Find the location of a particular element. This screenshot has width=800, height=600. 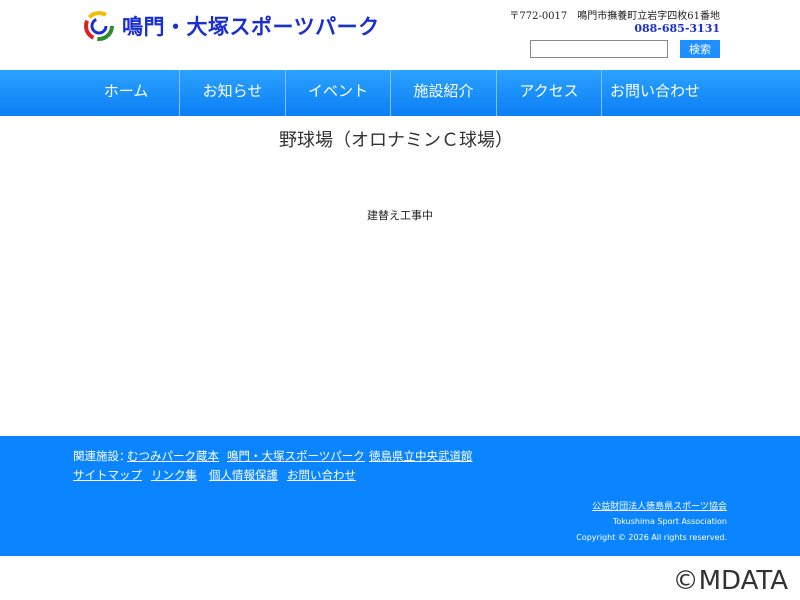

org-name-link: 公益財団法人徳島県スポーツ協会 is located at coordinates (659, 505).